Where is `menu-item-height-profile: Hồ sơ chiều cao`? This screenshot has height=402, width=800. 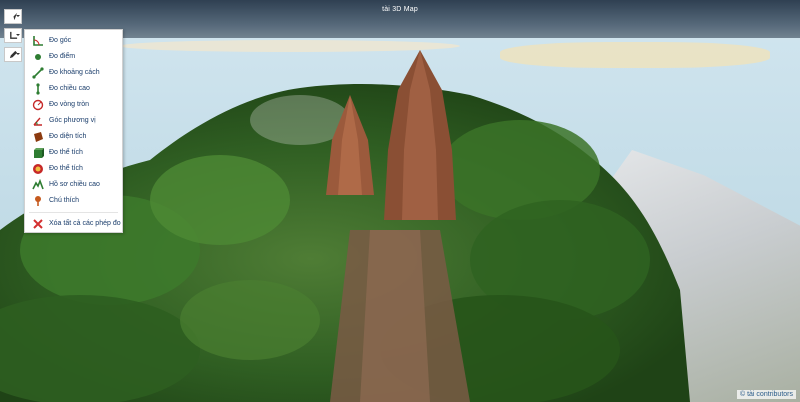
menu-item-height-profile: Hồ sơ chiều cao is located at coordinates (73, 184).